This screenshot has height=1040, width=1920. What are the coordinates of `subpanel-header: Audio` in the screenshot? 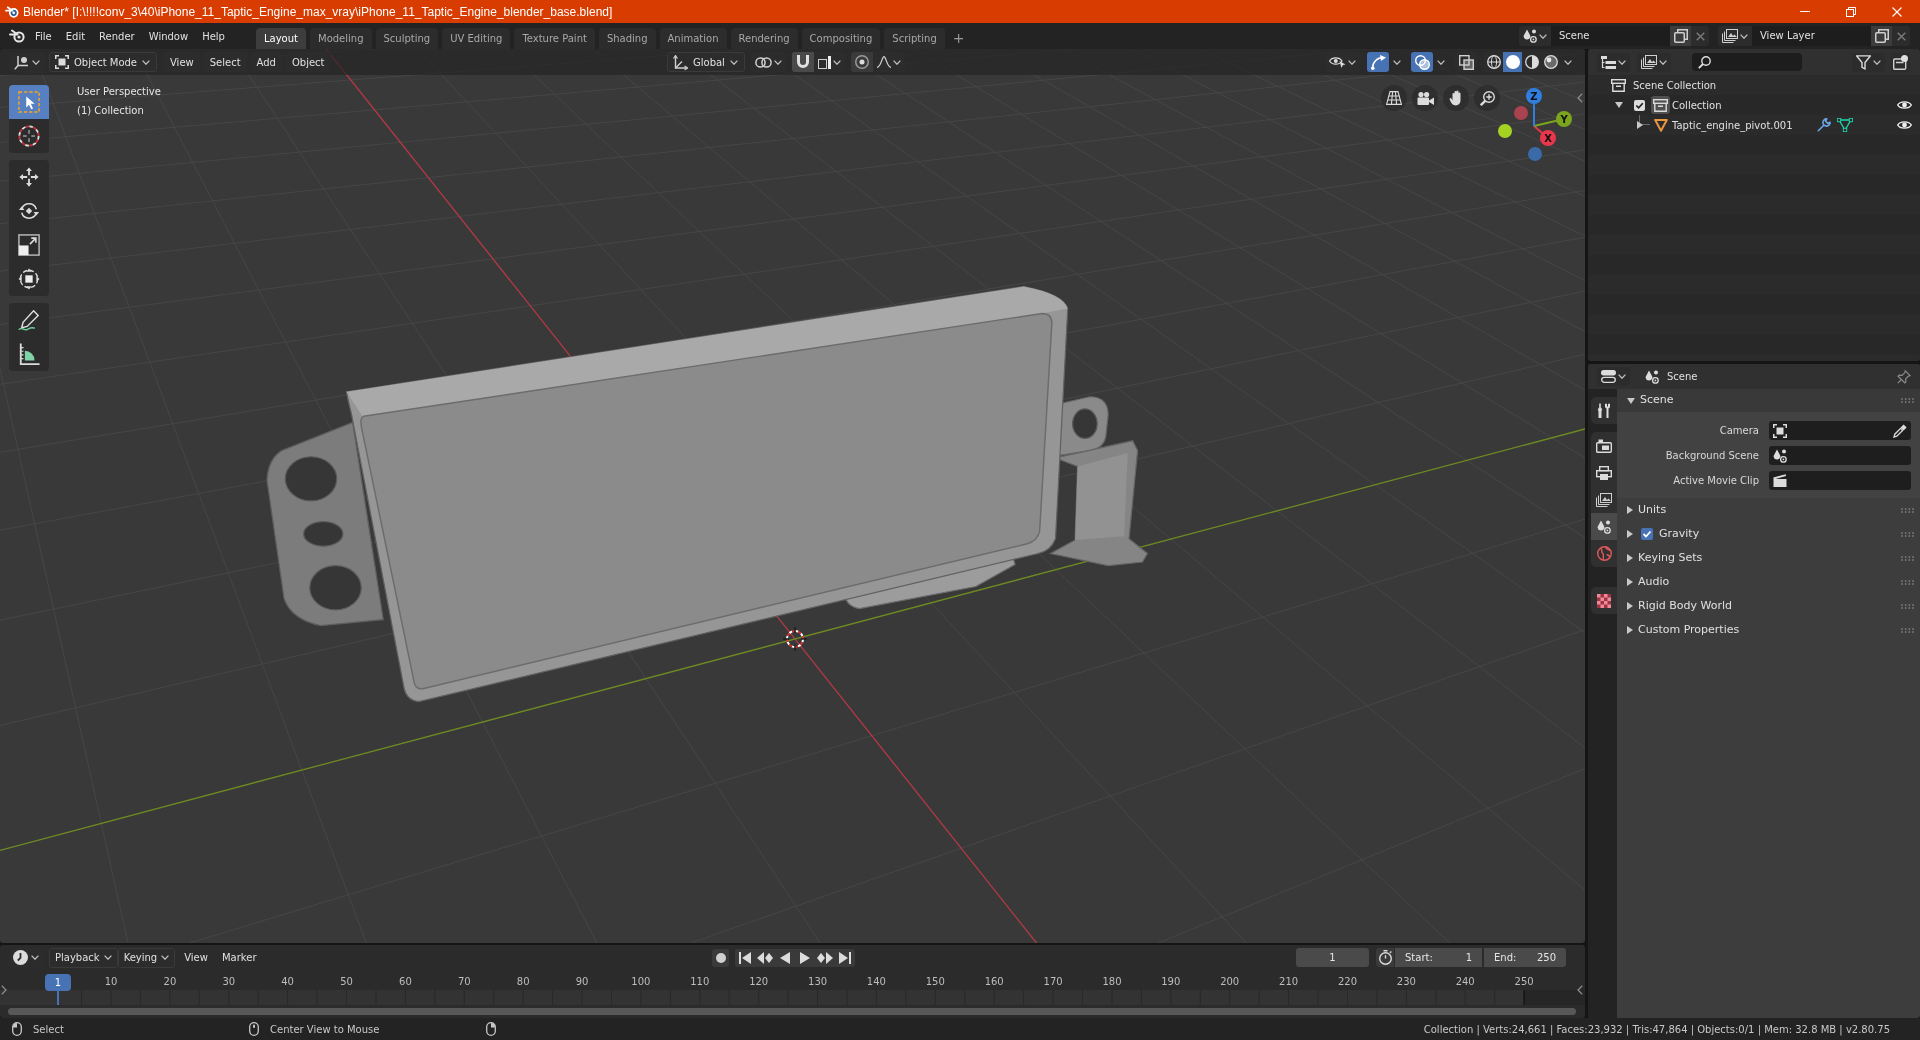 It's located at (1768, 582).